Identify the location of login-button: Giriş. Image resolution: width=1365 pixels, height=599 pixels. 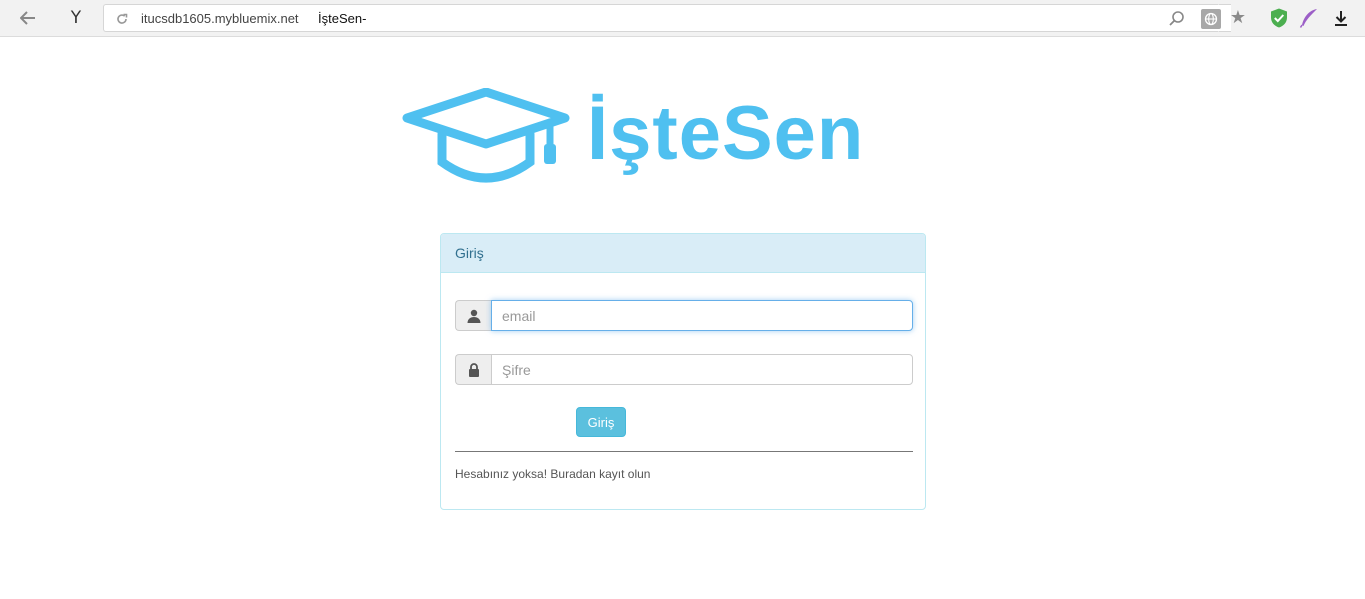
(601, 422).